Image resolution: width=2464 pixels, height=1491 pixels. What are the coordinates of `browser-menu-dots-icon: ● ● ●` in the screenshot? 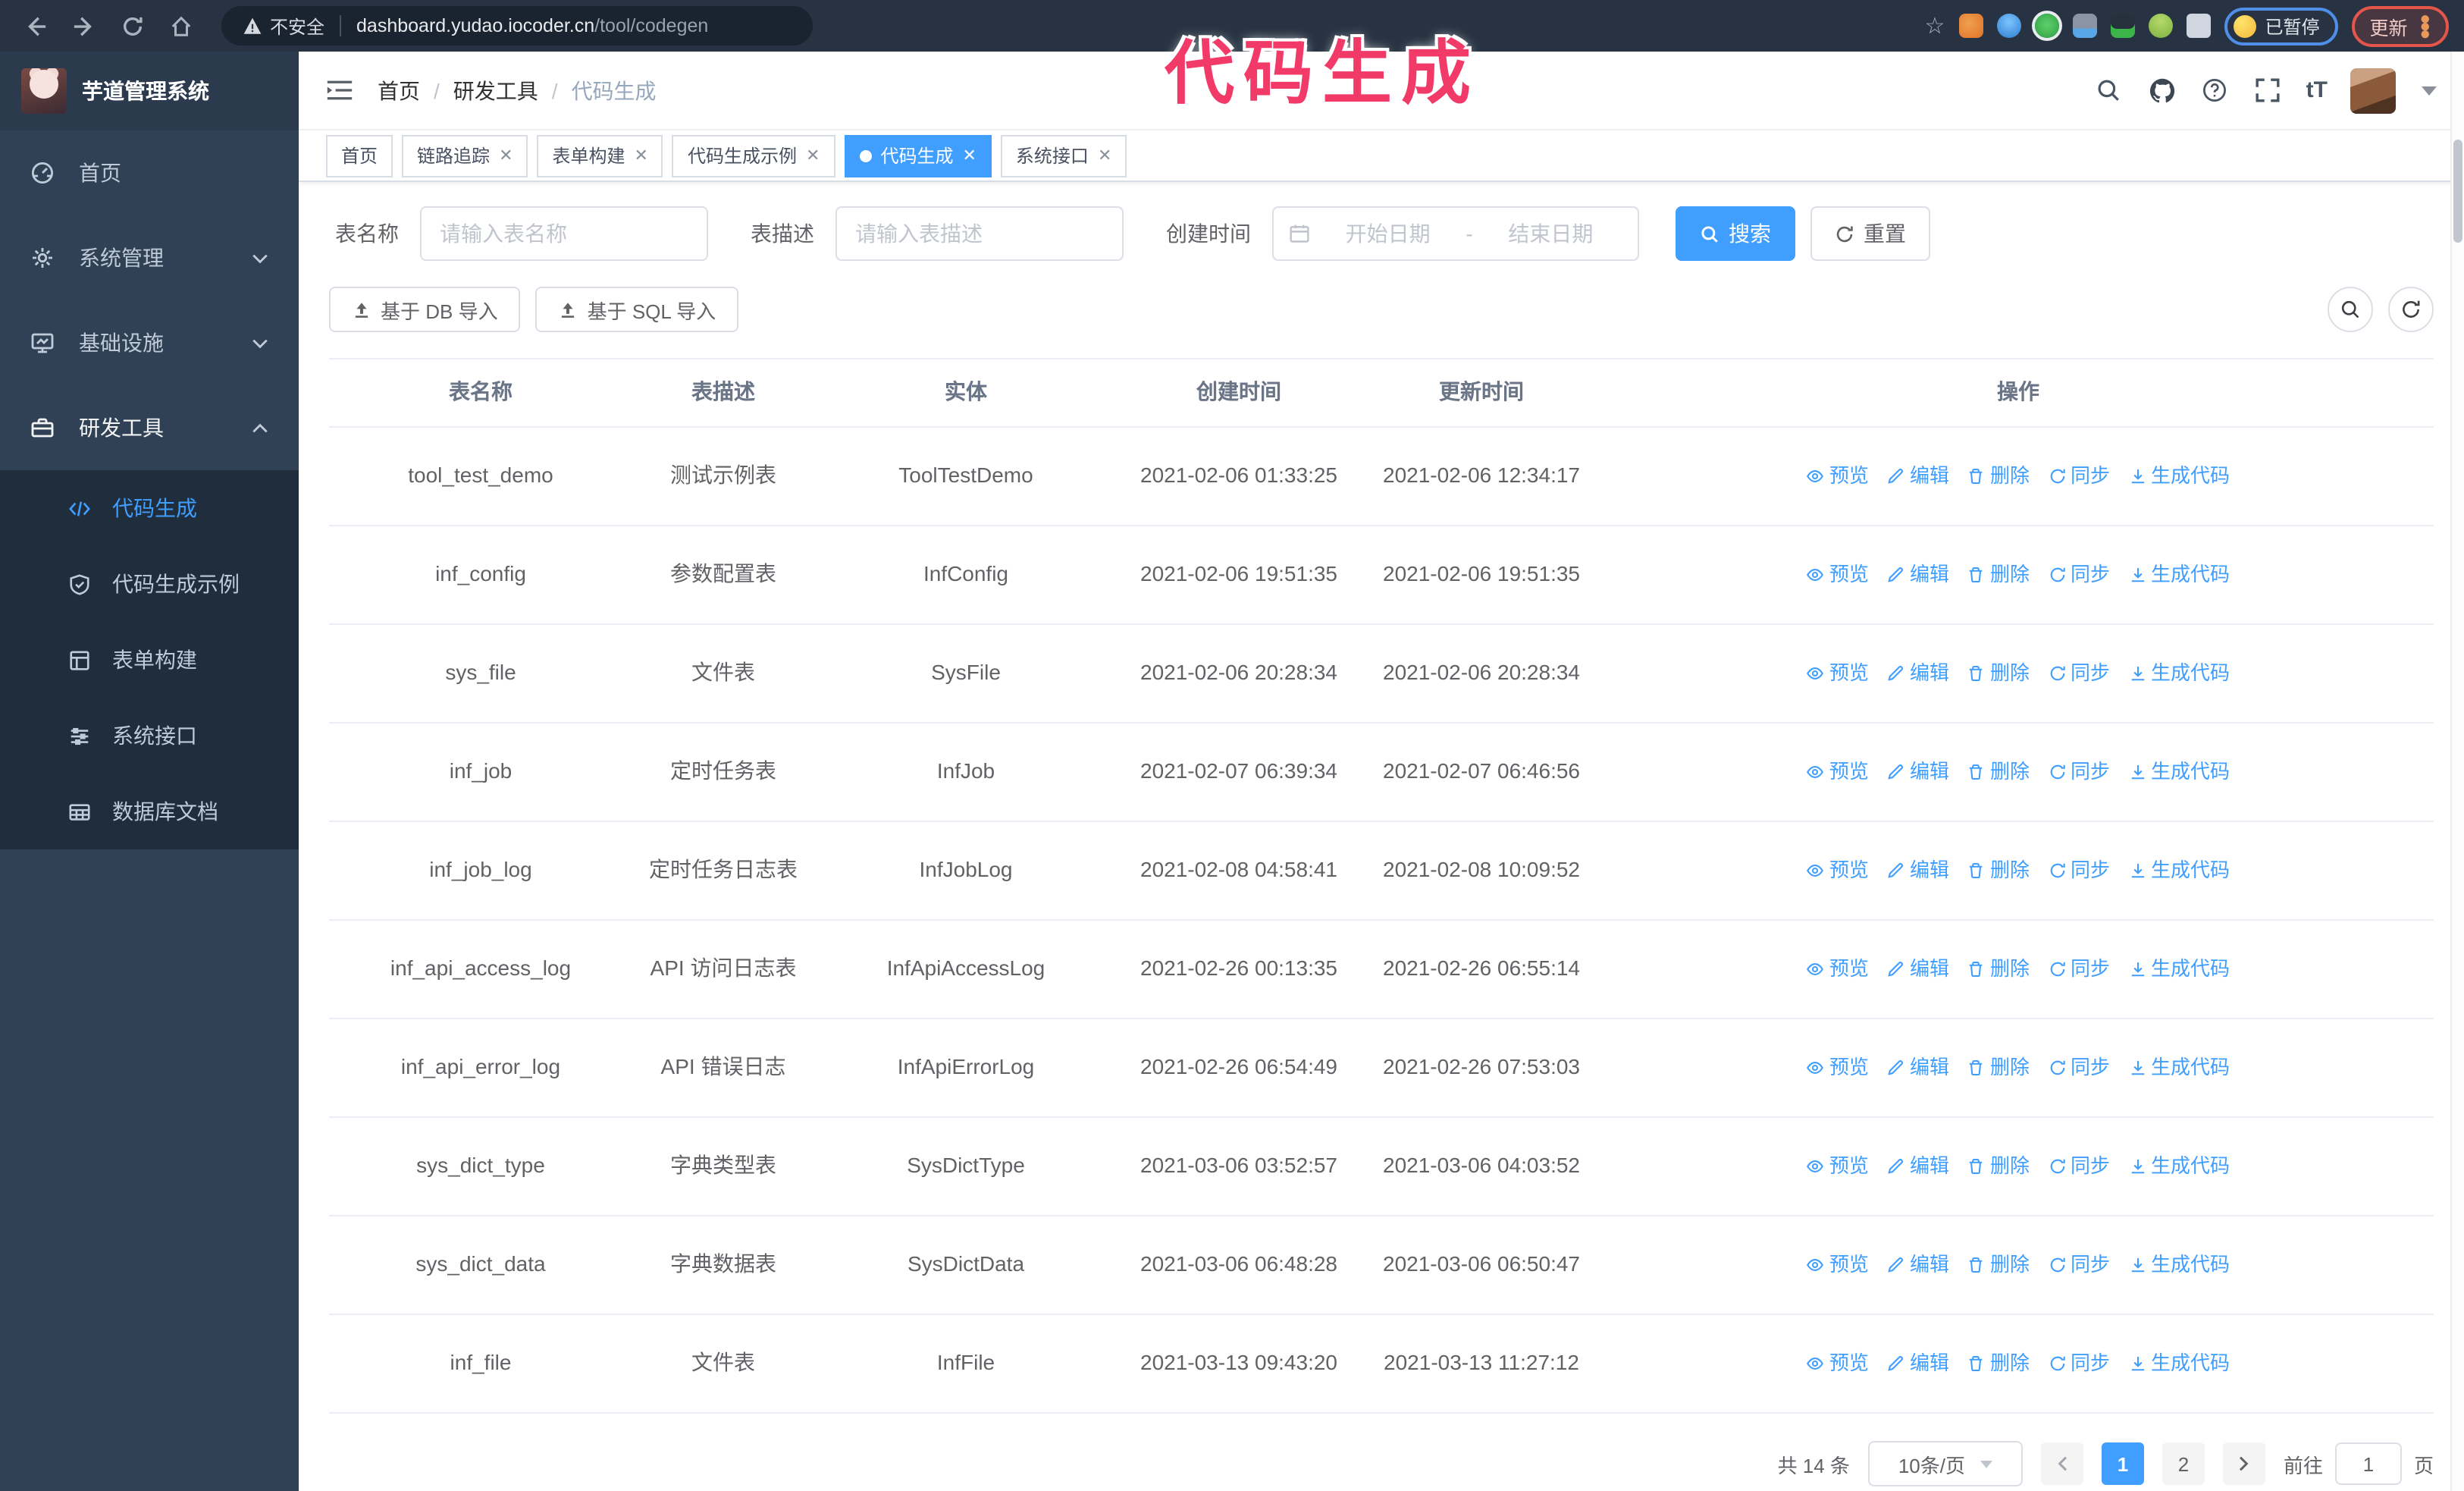 It's located at (2425, 25).